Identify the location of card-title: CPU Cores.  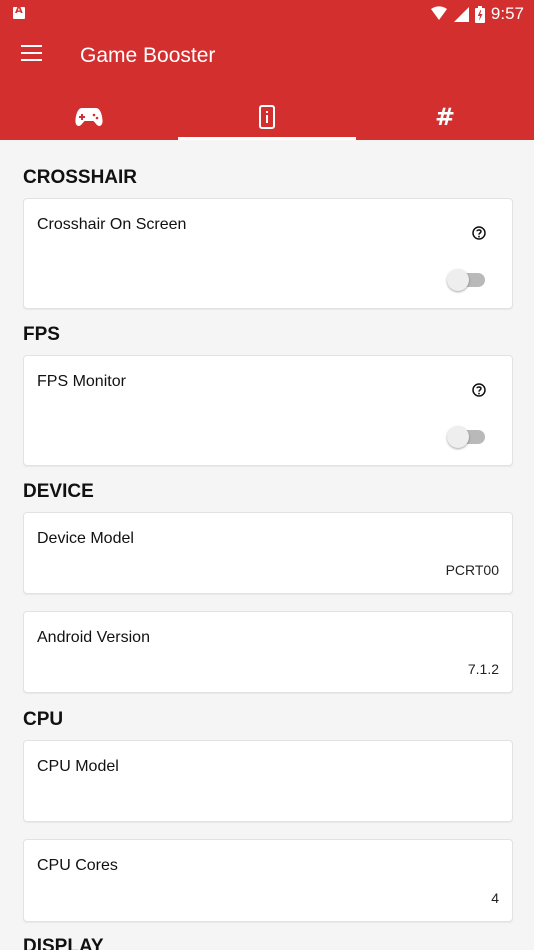
(77, 865).